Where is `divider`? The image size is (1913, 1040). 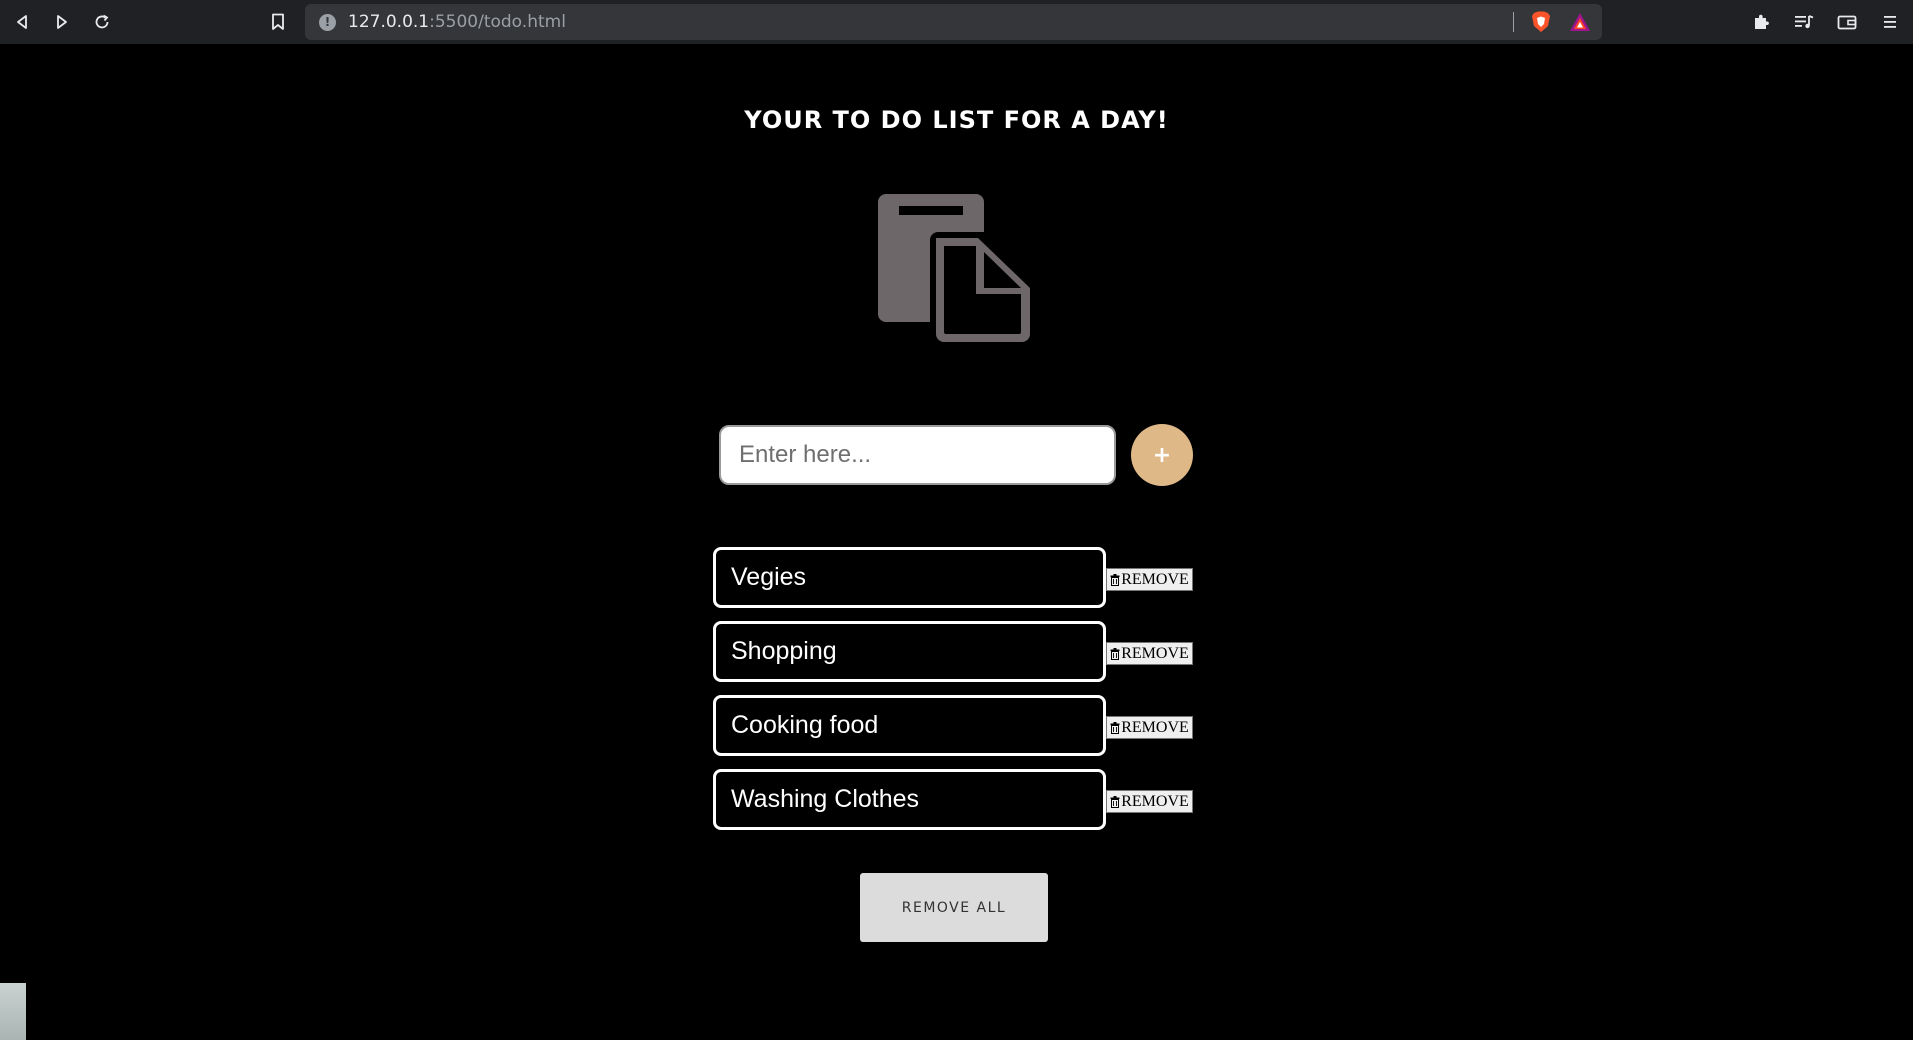
divider is located at coordinates (1513, 22).